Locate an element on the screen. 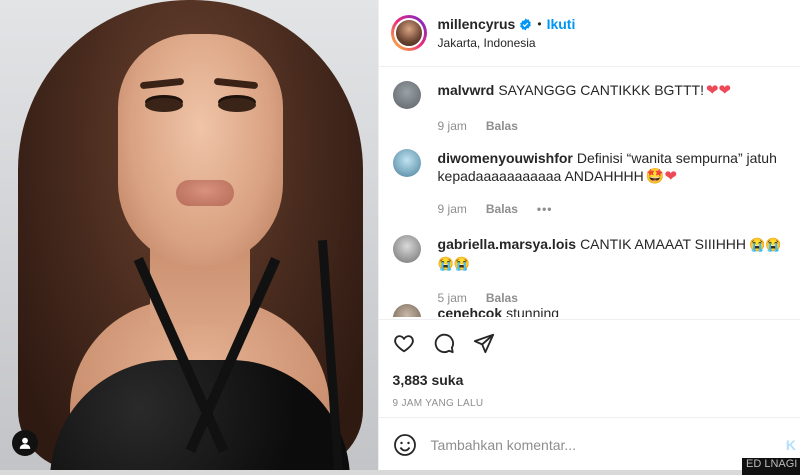 The height and width of the screenshot is (475, 800). more-options-icon: ••• is located at coordinates (545, 209).